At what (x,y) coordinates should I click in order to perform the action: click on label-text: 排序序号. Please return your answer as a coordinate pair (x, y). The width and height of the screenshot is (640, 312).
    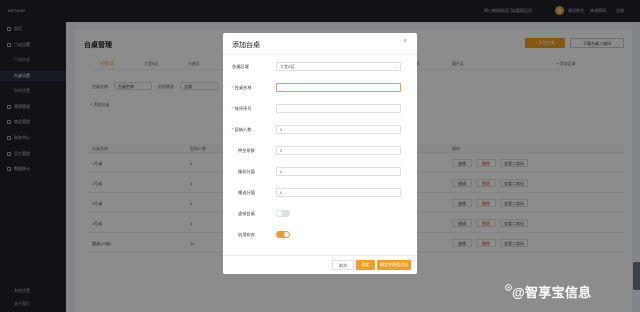
    Looking at the image, I should click on (243, 108).